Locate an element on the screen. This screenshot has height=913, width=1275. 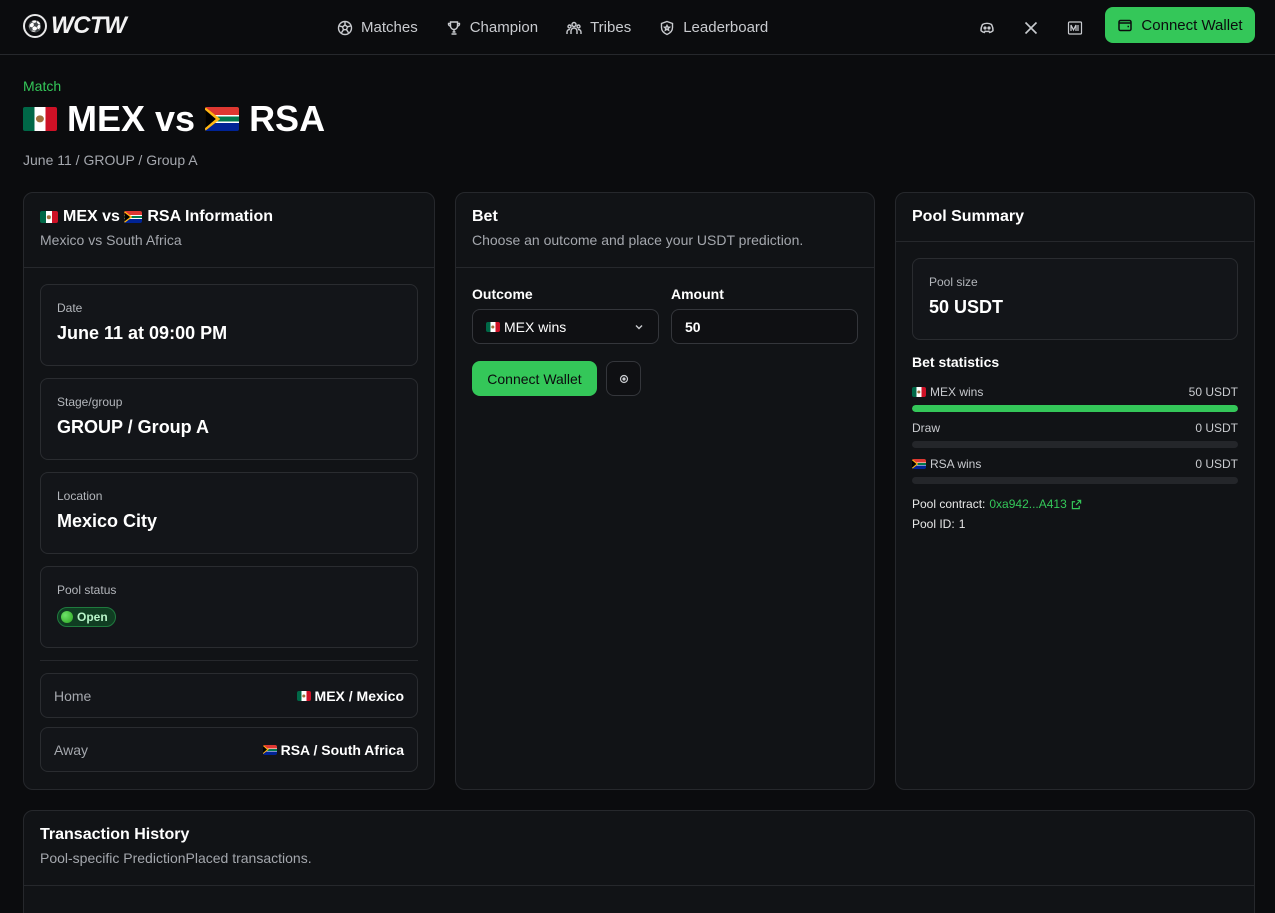
pool-id-value: 1 is located at coordinates (962, 524).